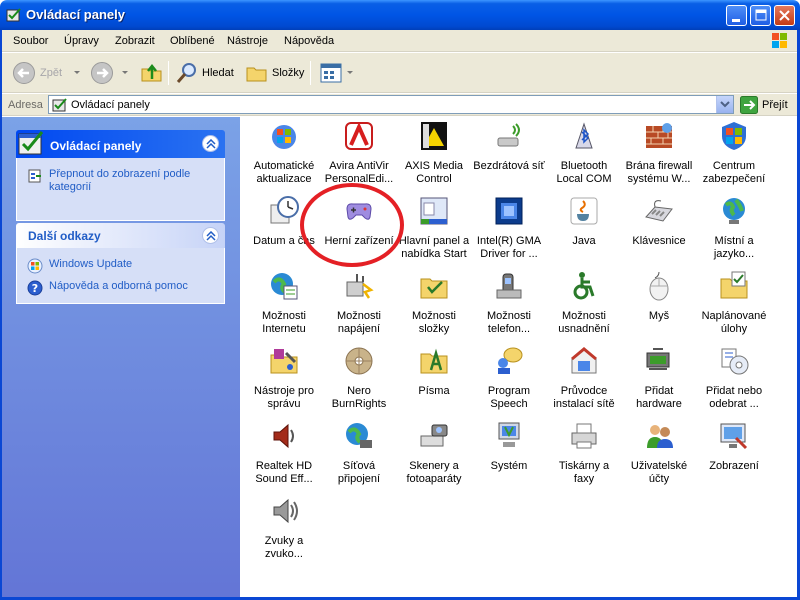  Describe the element at coordinates (659, 455) in the screenshot. I see `control-panel-item: Uživatelské účty` at that location.